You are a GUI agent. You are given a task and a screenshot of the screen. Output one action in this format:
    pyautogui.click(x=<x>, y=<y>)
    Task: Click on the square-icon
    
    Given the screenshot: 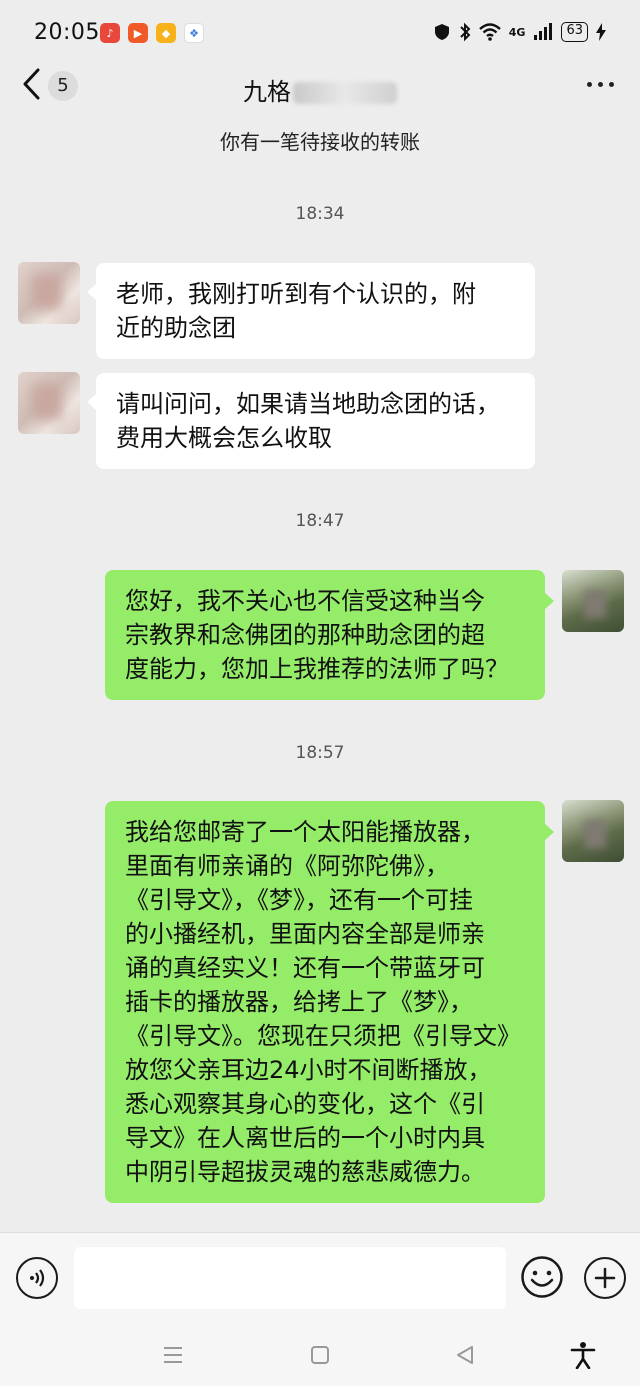 What is the action you would take?
    pyautogui.click(x=320, y=1355)
    